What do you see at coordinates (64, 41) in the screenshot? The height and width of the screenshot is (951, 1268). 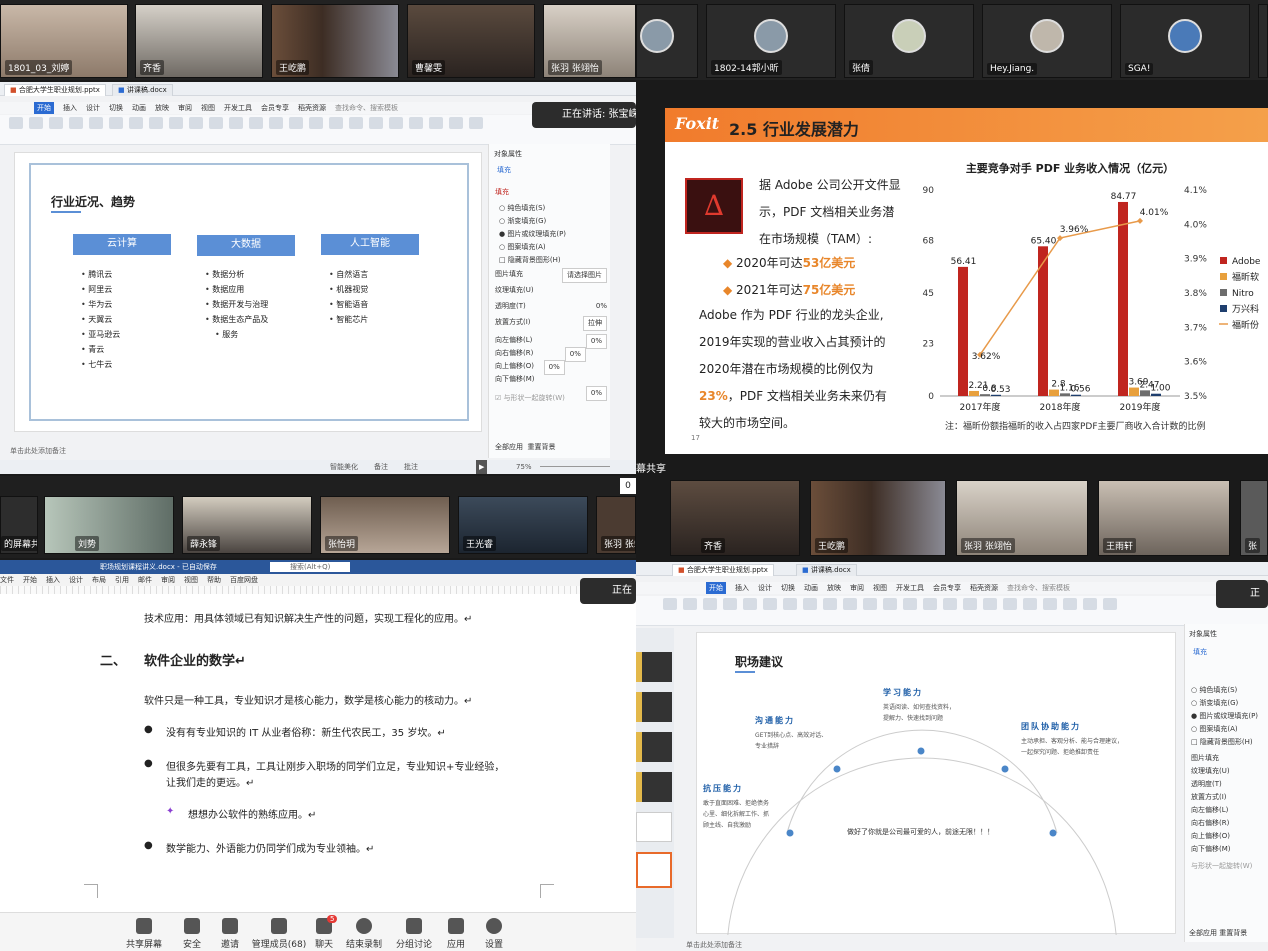 I see `video-tile: 1801_03_刘婷` at bounding box center [64, 41].